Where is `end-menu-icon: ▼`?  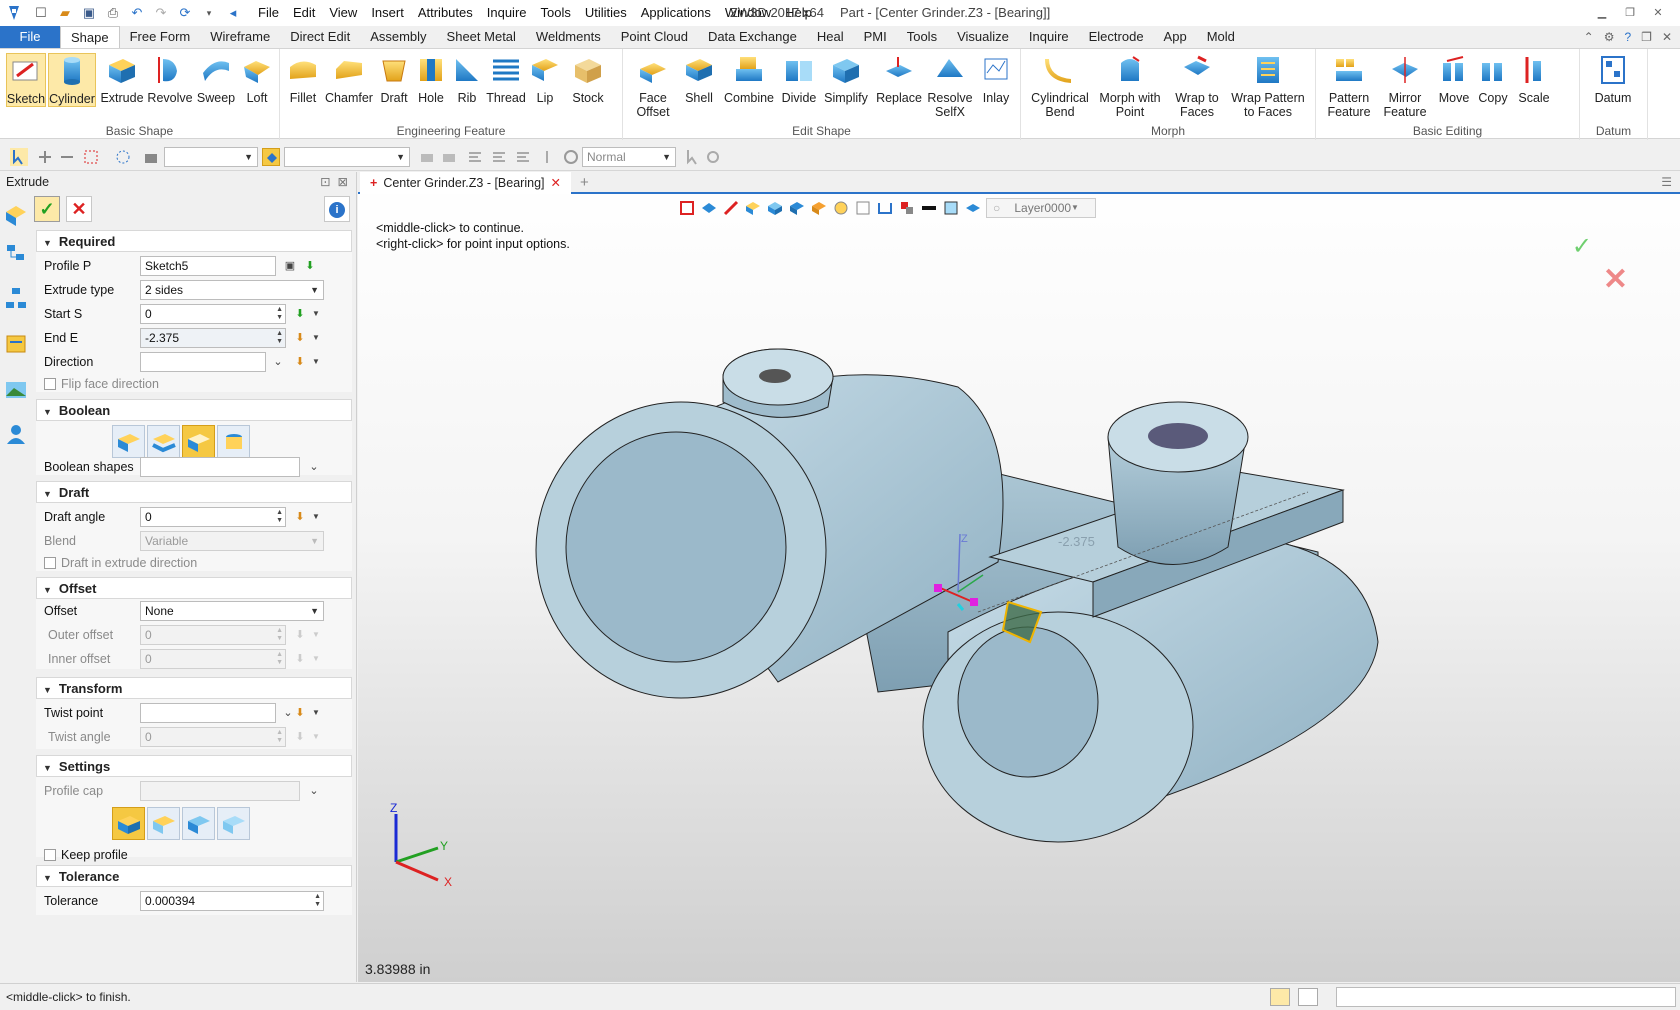 end-menu-icon: ▼ is located at coordinates (316, 338).